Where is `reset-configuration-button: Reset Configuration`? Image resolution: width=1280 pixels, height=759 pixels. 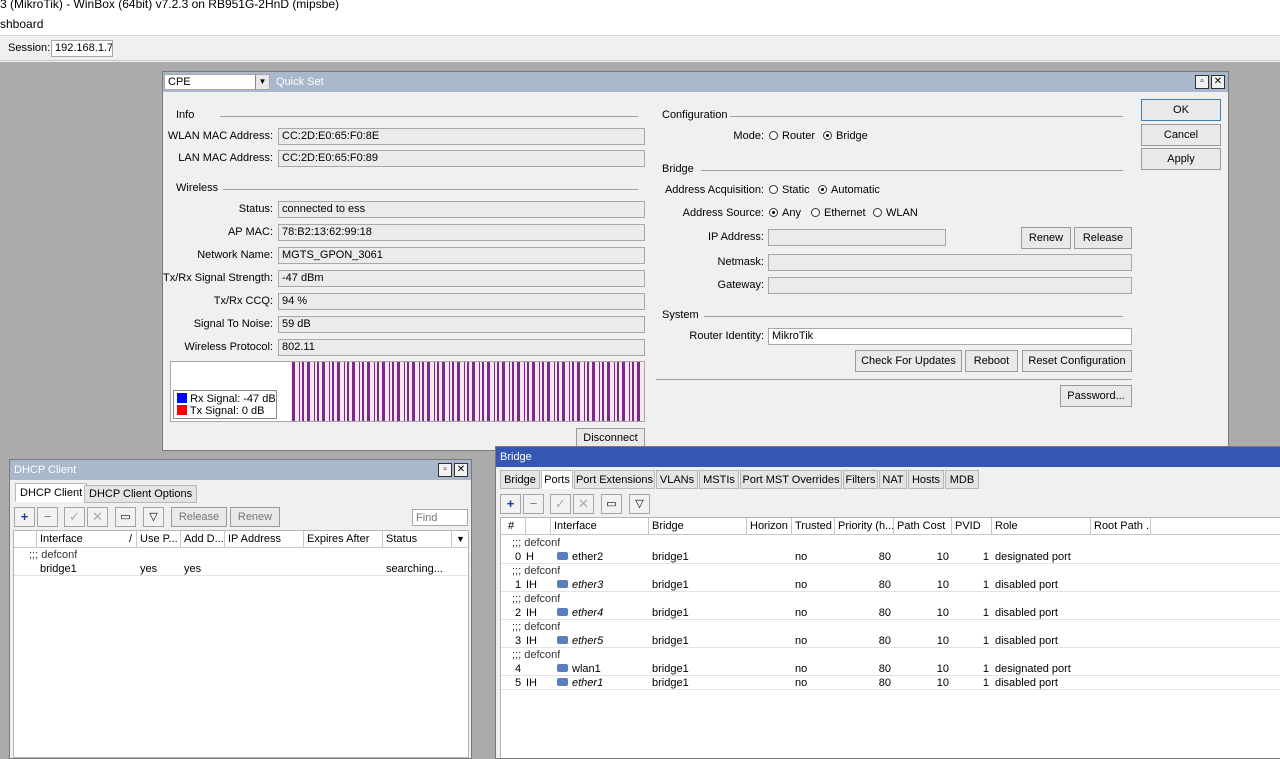
reset-configuration-button: Reset Configuration is located at coordinates (1077, 361).